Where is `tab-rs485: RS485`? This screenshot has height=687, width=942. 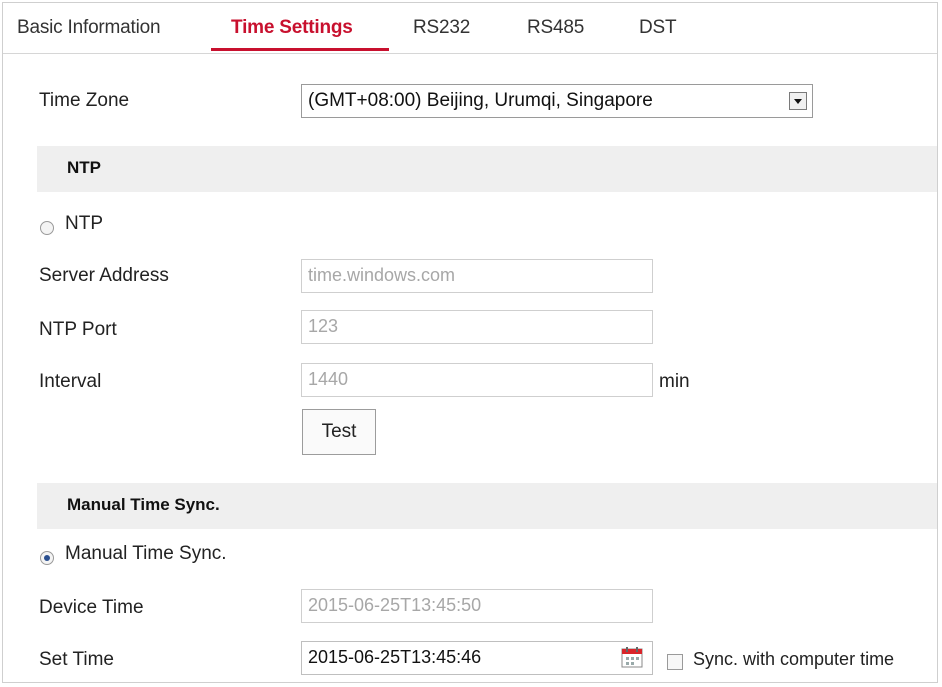 tab-rs485: RS485 is located at coordinates (555, 28).